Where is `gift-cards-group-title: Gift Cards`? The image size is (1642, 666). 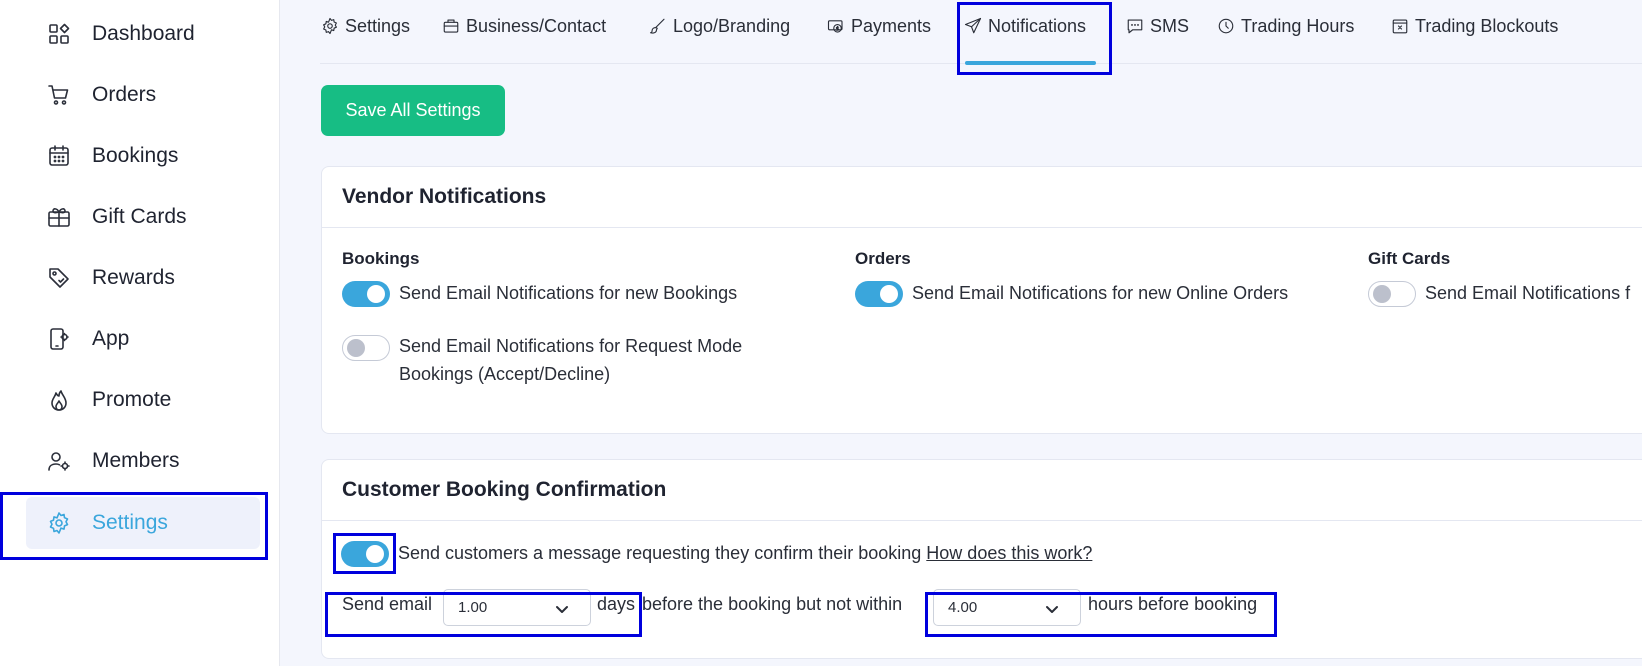
gift-cards-group-title: Gift Cards is located at coordinates (1409, 258).